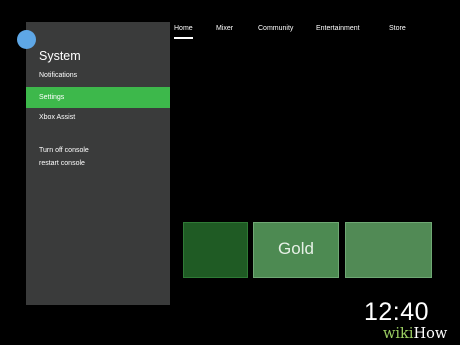  I want to click on panel-title: System, so click(60, 56).